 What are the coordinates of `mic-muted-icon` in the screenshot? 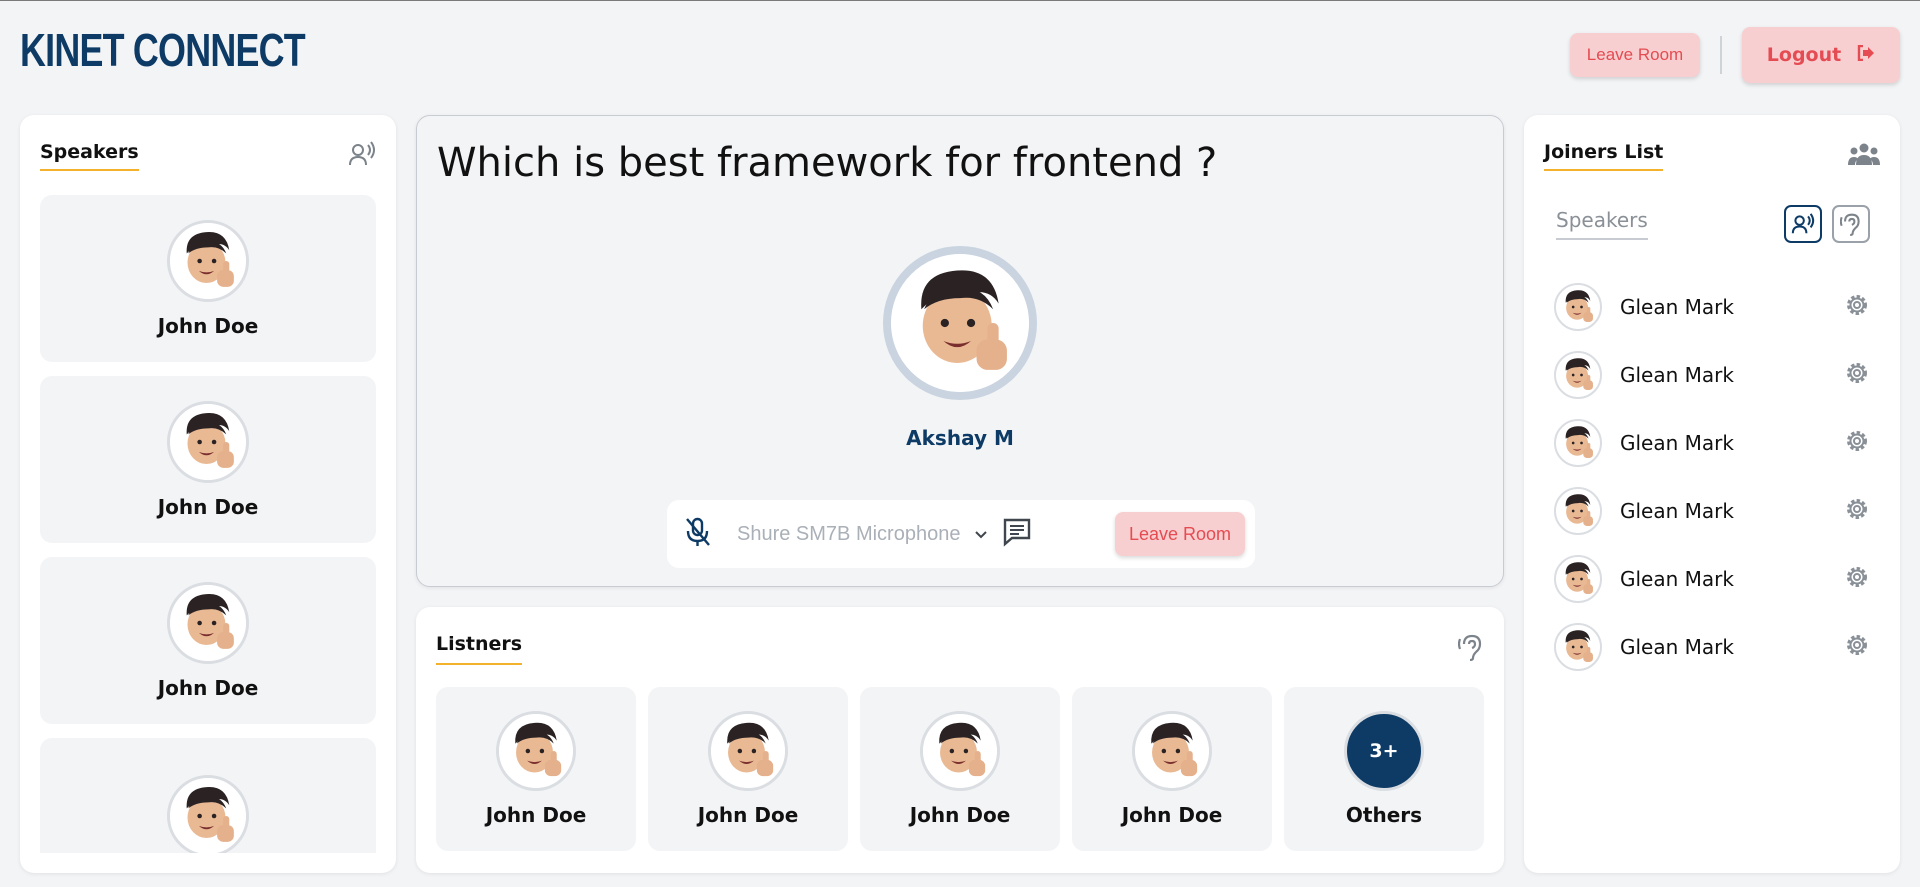 It's located at (698, 534).